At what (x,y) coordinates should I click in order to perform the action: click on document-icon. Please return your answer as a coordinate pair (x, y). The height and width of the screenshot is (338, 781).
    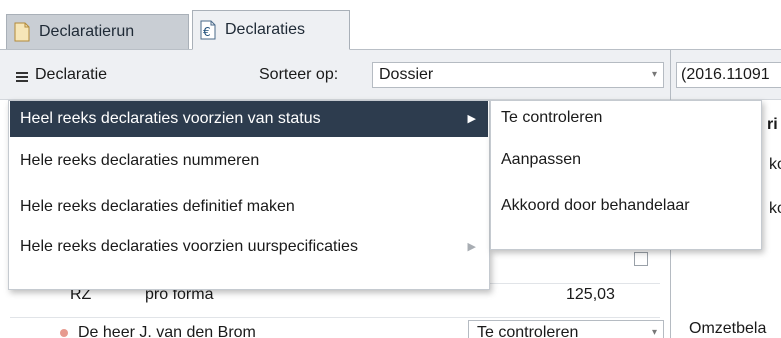
    Looking at the image, I should click on (22, 32).